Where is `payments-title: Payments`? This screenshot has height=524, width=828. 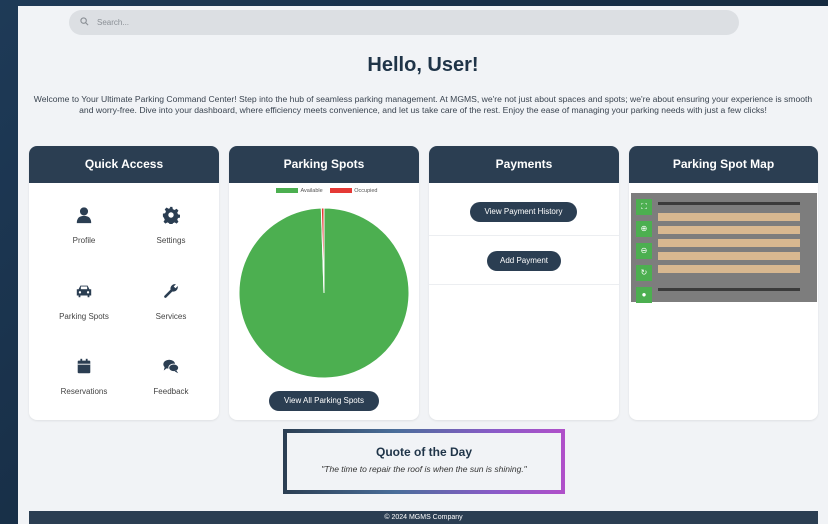
payments-title: Payments is located at coordinates (524, 164).